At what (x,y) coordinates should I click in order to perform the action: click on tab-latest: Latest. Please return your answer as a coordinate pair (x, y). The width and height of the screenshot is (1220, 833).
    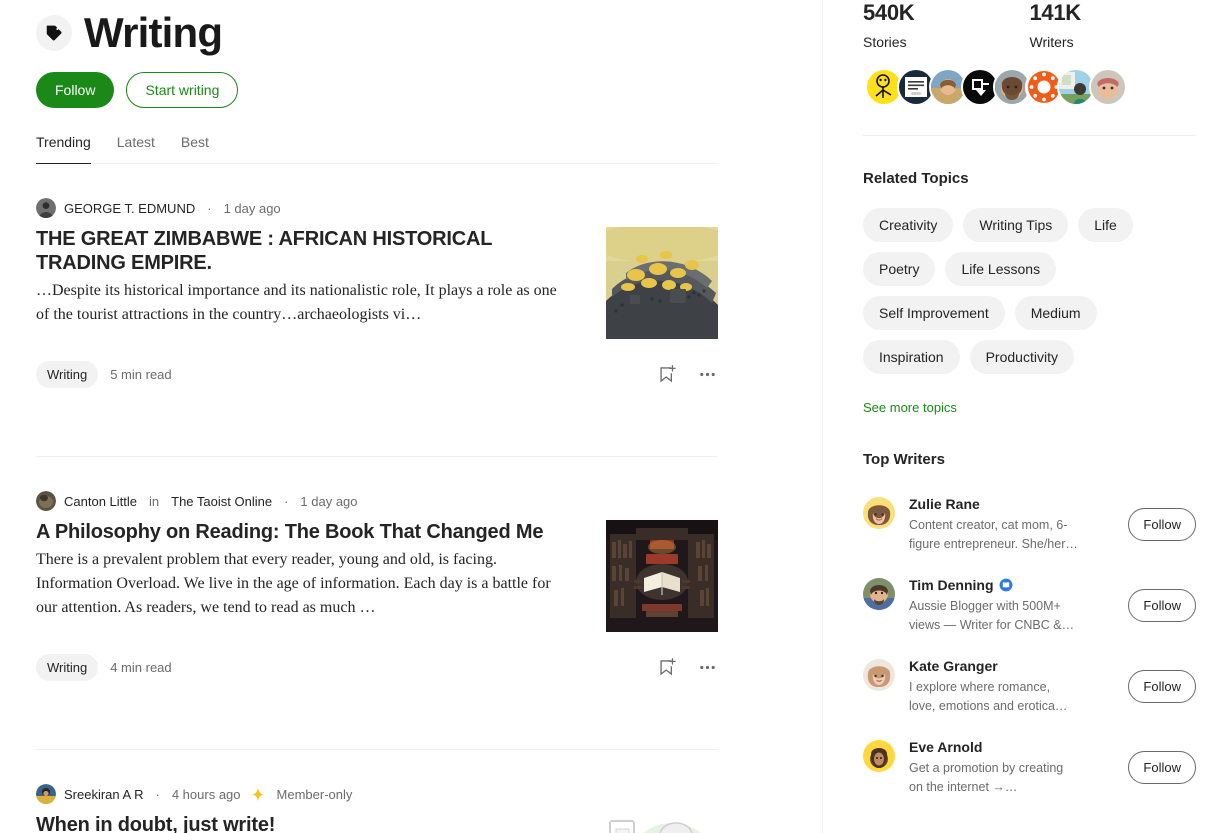
    Looking at the image, I should click on (136, 148).